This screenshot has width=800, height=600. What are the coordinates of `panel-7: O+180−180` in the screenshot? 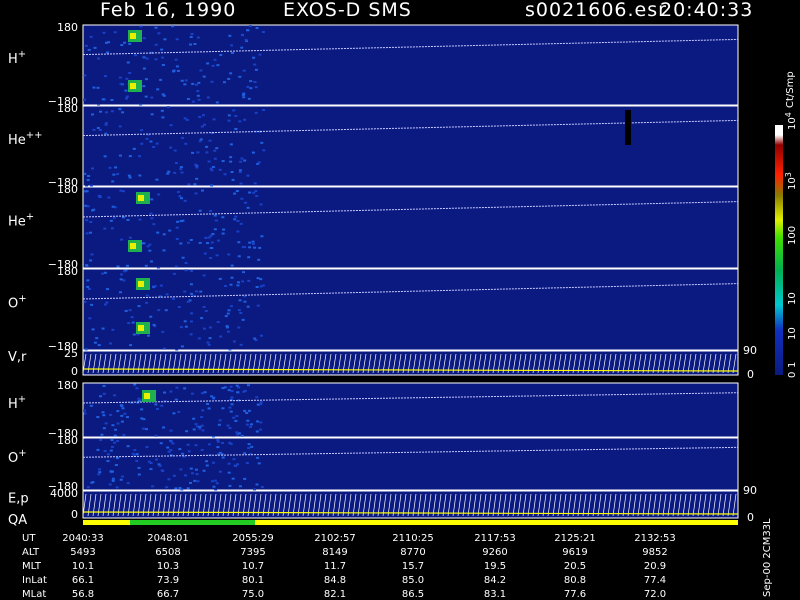 It's located at (373, 463).